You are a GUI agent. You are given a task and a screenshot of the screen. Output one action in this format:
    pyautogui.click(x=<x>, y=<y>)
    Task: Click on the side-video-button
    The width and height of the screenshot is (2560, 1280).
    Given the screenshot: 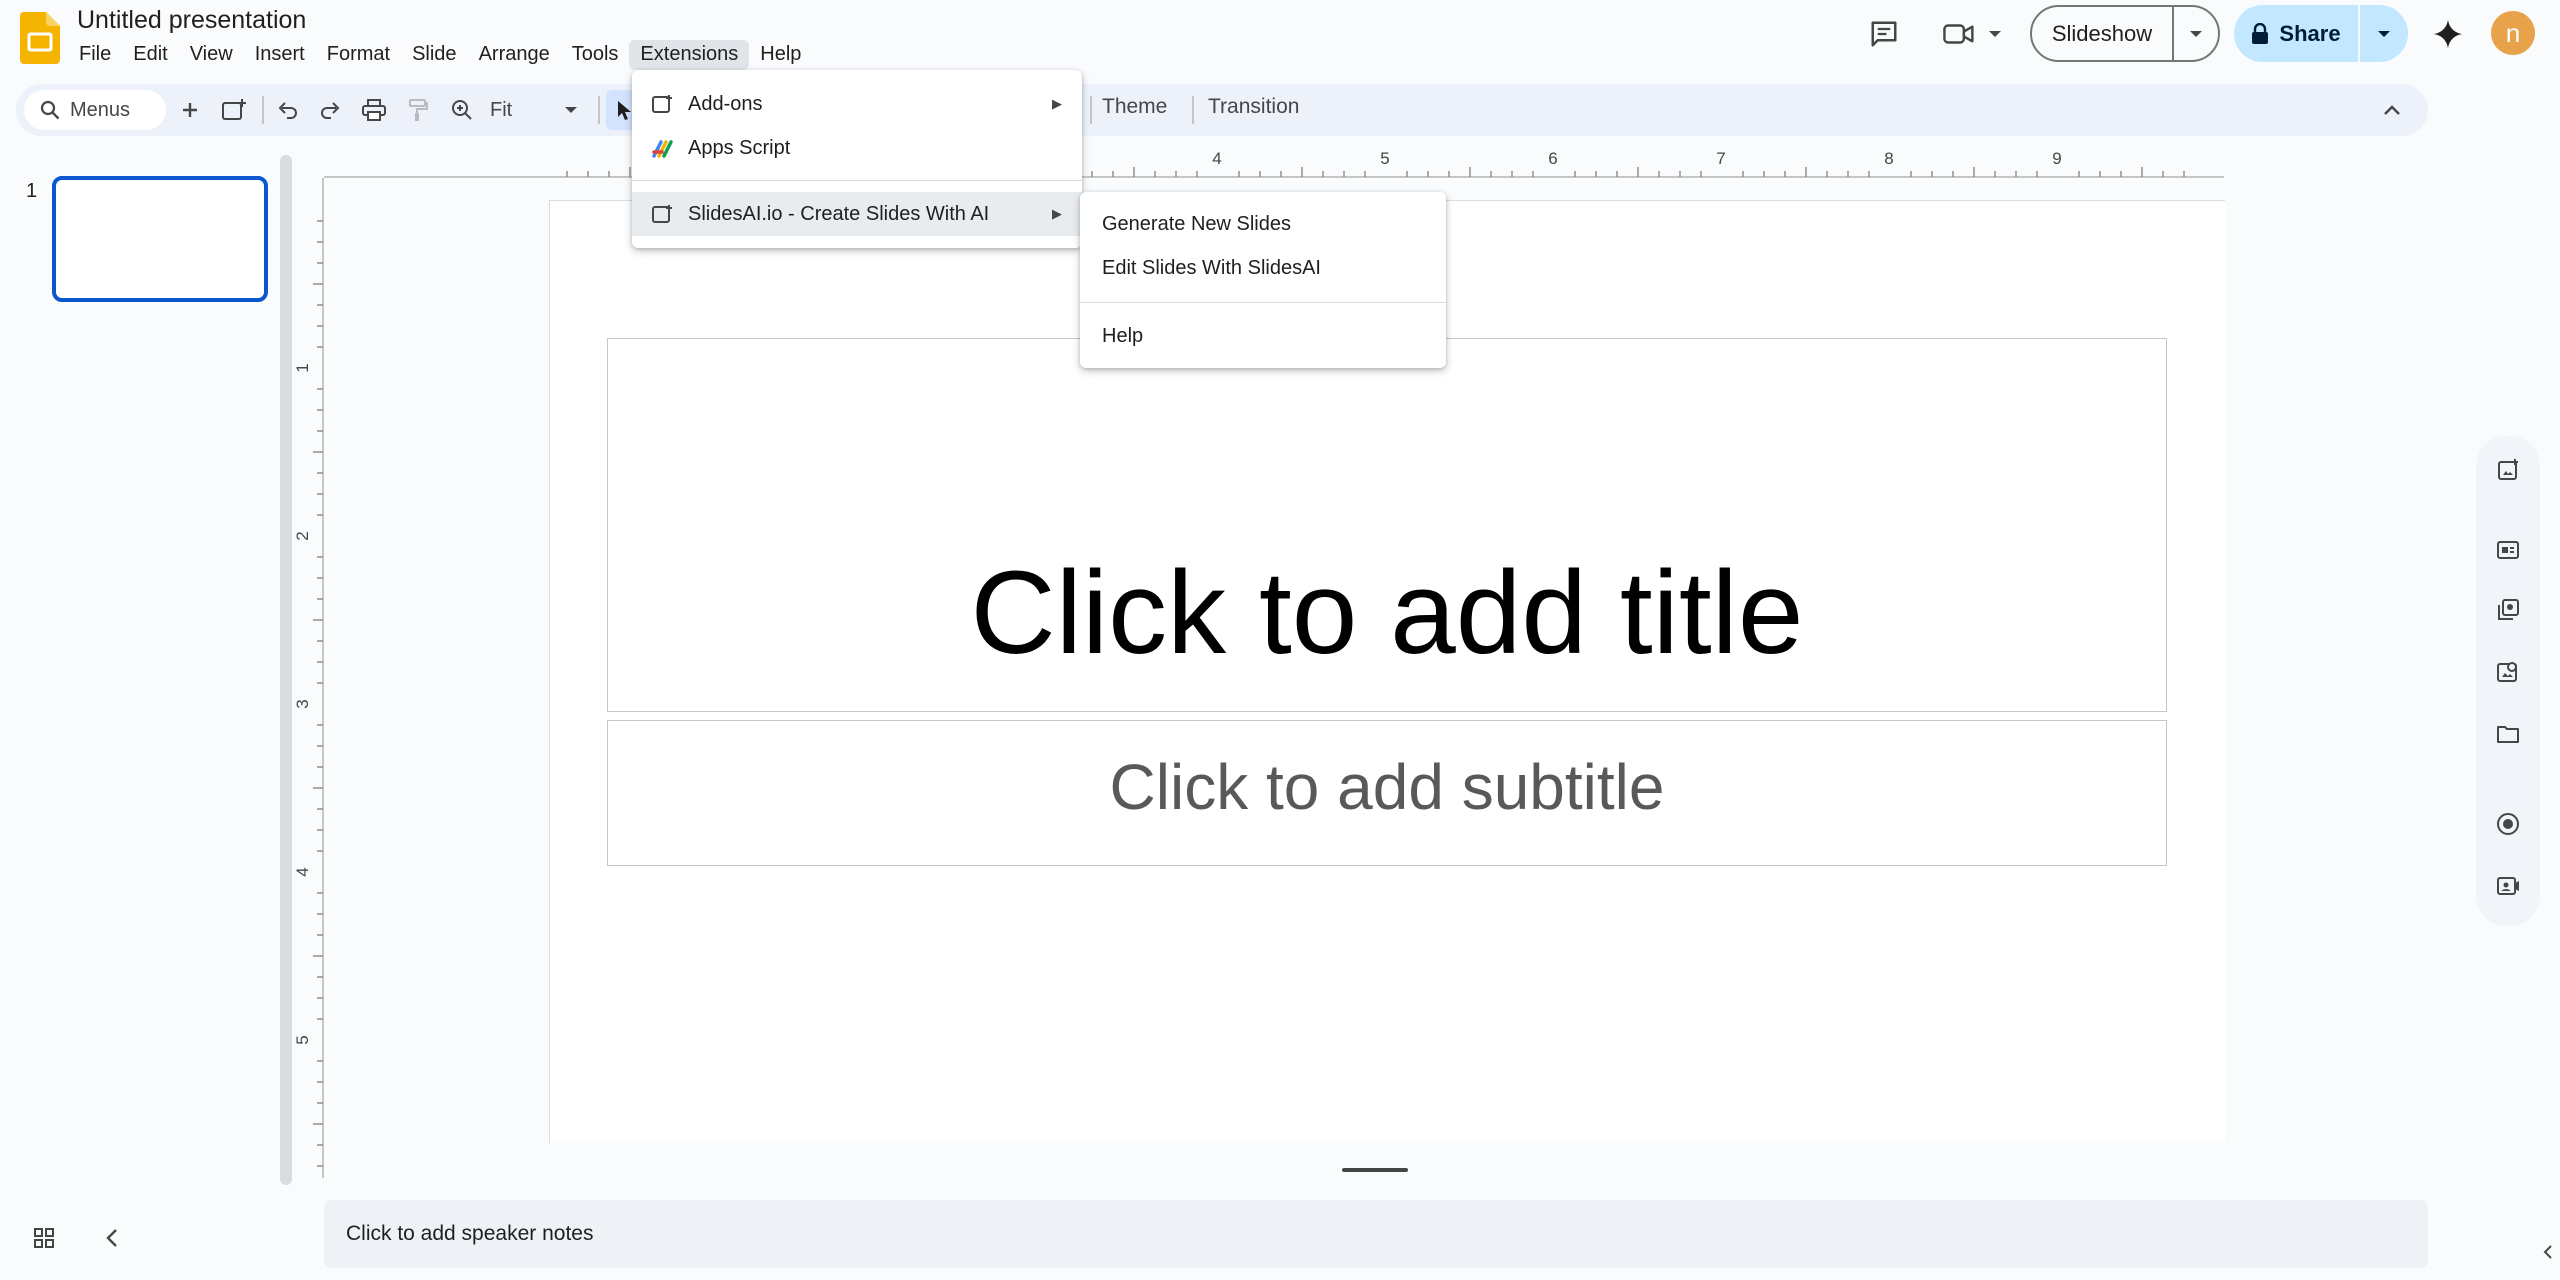 What is the action you would take?
    pyautogui.click(x=2508, y=886)
    